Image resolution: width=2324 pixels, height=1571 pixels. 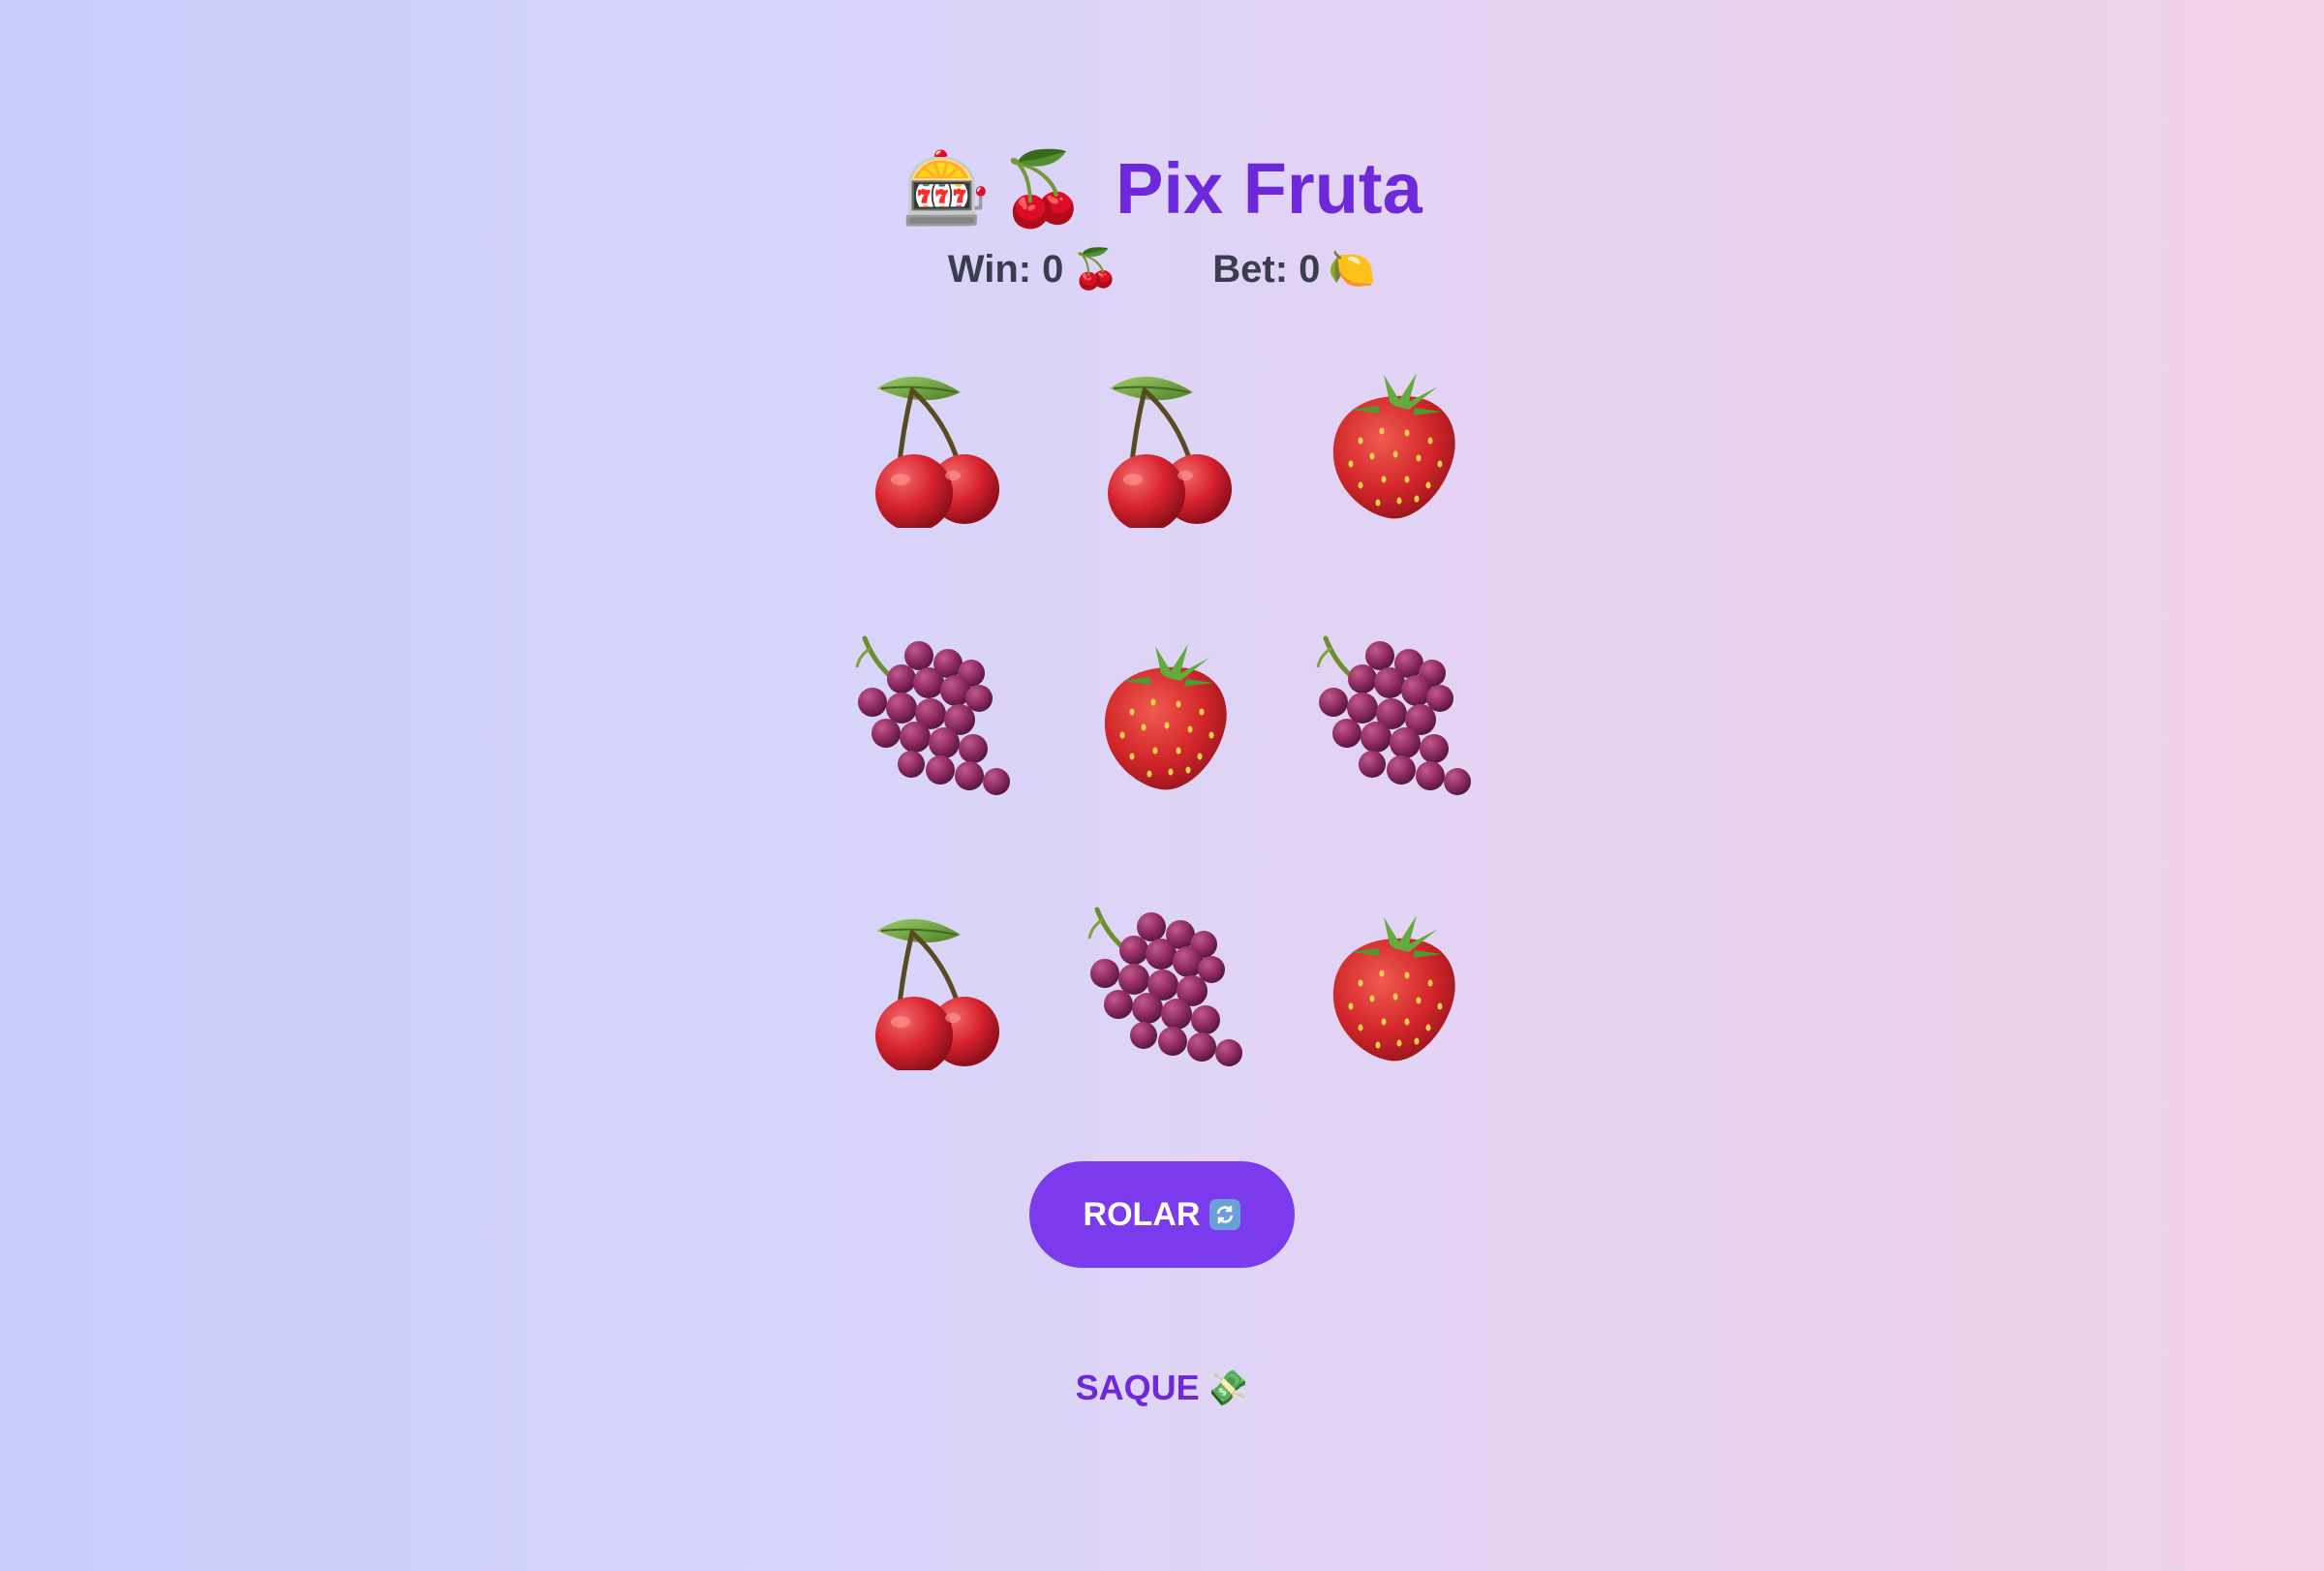 I want to click on lemon-icon: 🍋, so click(x=1352, y=269).